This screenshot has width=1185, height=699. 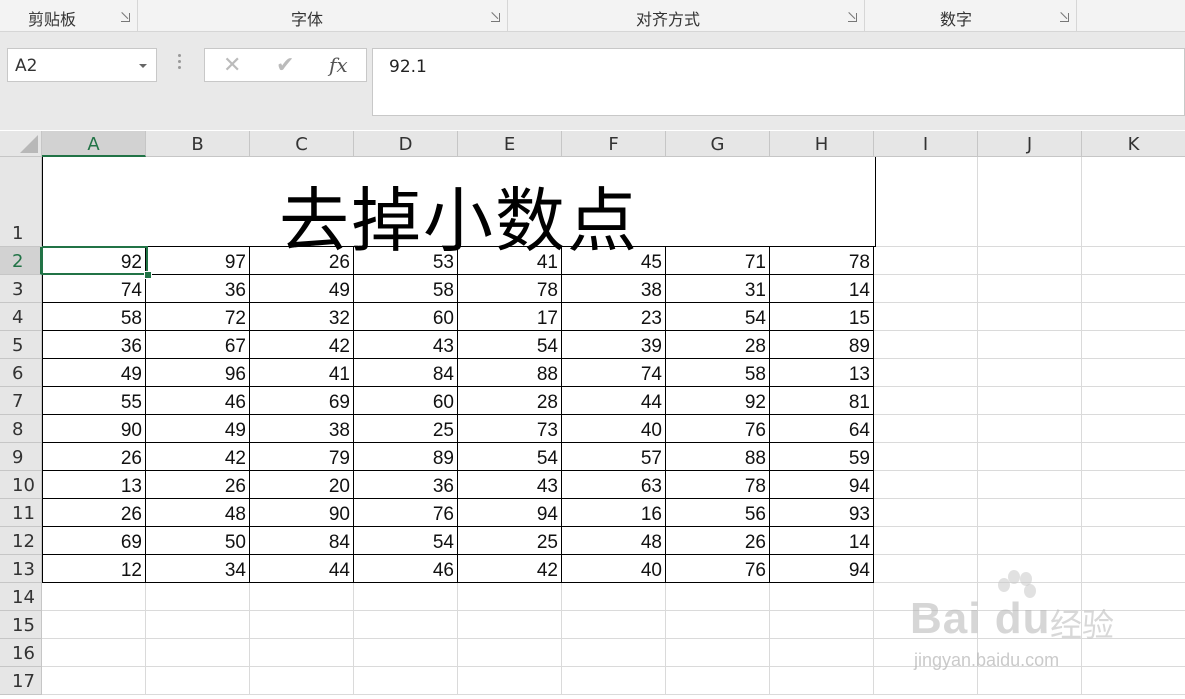 I want to click on cell-e5: 54, so click(x=510, y=345).